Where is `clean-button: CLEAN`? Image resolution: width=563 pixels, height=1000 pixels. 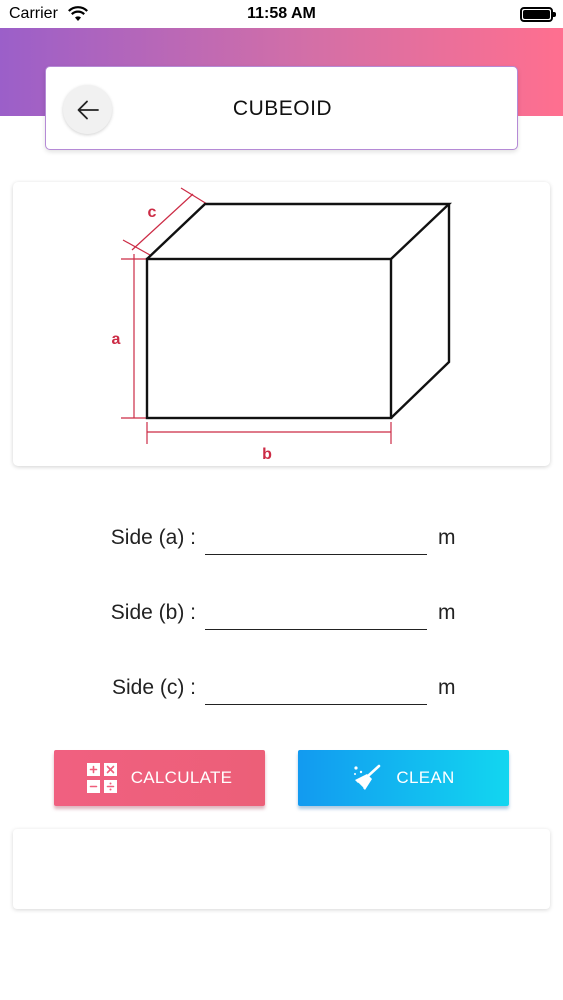 clean-button: CLEAN is located at coordinates (403, 778).